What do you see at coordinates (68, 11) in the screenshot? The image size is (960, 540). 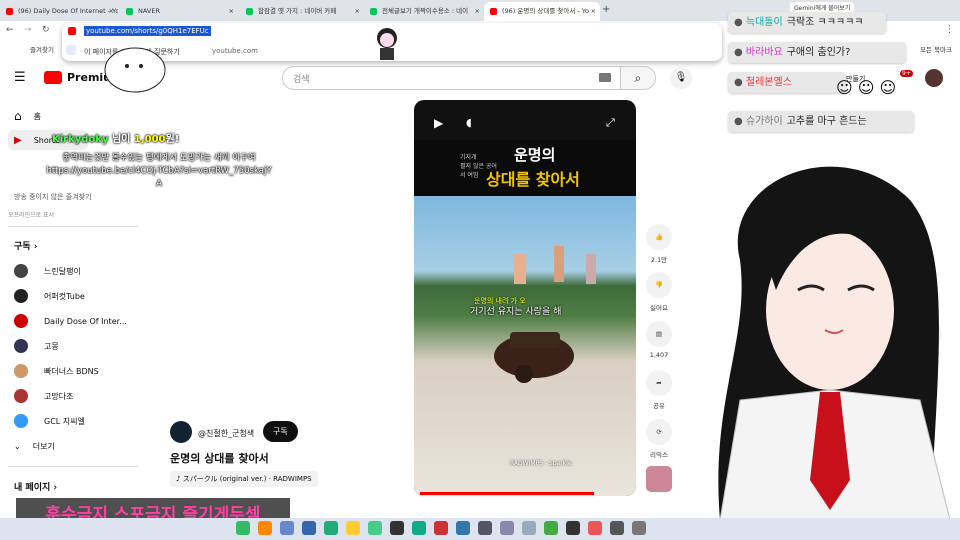 I see `tab-label: (96) Daily Dose Of Internet - Yo` at bounding box center [68, 11].